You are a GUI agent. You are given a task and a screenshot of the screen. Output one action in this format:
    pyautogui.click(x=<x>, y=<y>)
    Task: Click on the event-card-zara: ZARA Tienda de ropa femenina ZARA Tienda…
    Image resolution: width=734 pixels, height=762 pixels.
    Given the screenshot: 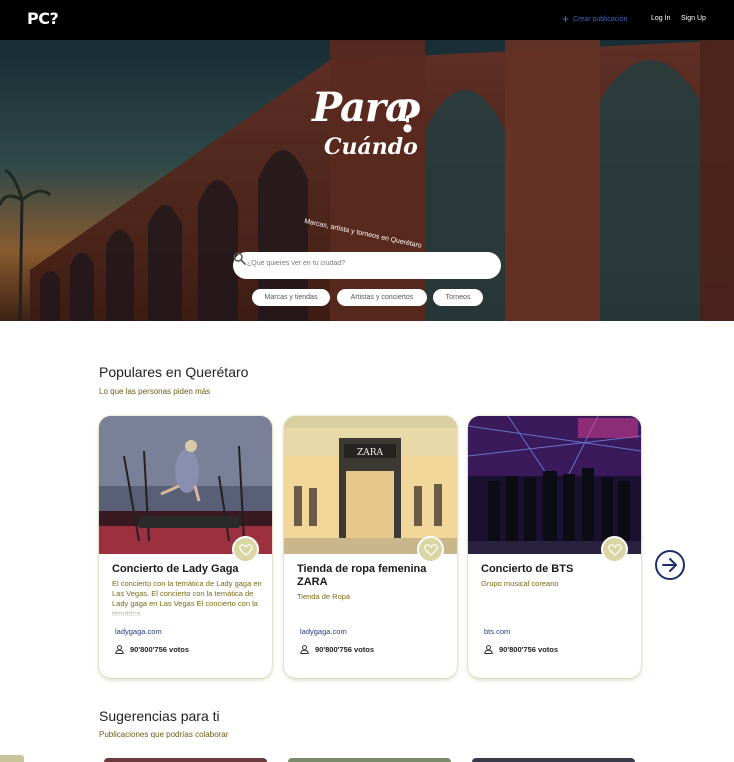 What is the action you would take?
    pyautogui.click(x=370, y=547)
    